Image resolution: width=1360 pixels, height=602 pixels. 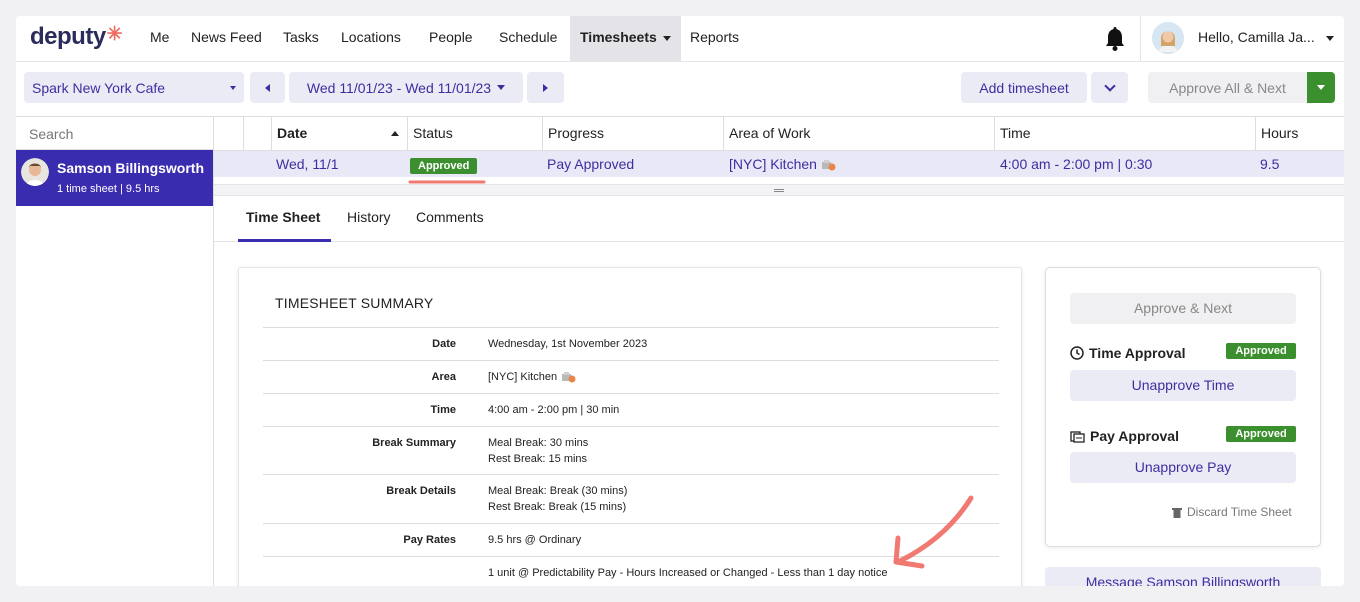 What do you see at coordinates (1168, 38) in the screenshot?
I see `user-avatar` at bounding box center [1168, 38].